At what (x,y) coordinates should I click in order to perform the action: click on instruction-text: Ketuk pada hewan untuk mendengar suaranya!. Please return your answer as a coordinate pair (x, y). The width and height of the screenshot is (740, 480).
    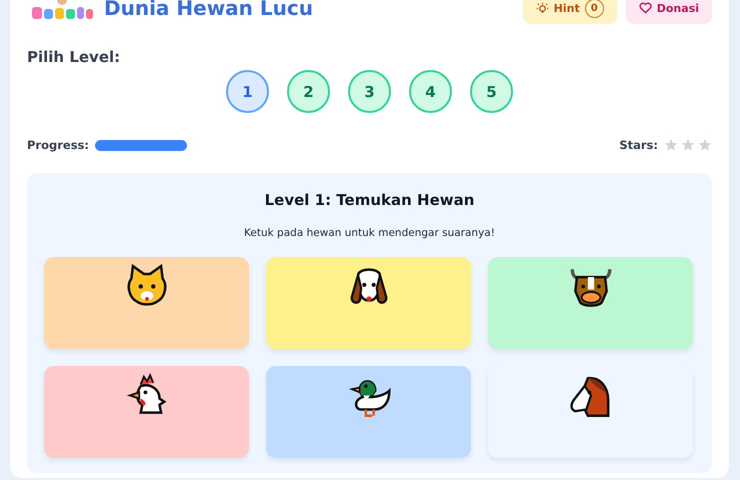
    Looking at the image, I should click on (369, 233).